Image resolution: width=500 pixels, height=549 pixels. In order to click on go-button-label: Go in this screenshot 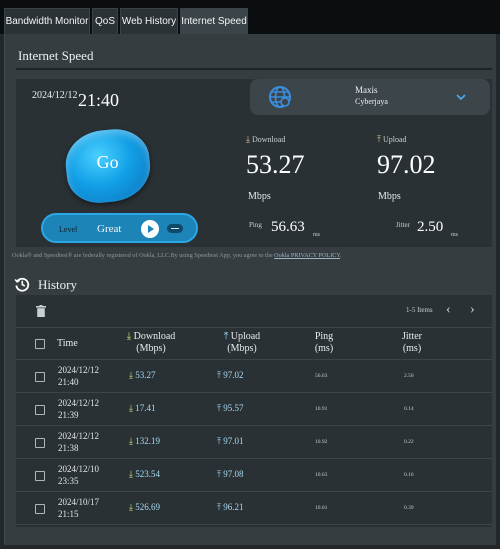, I will do `click(107, 162)`.